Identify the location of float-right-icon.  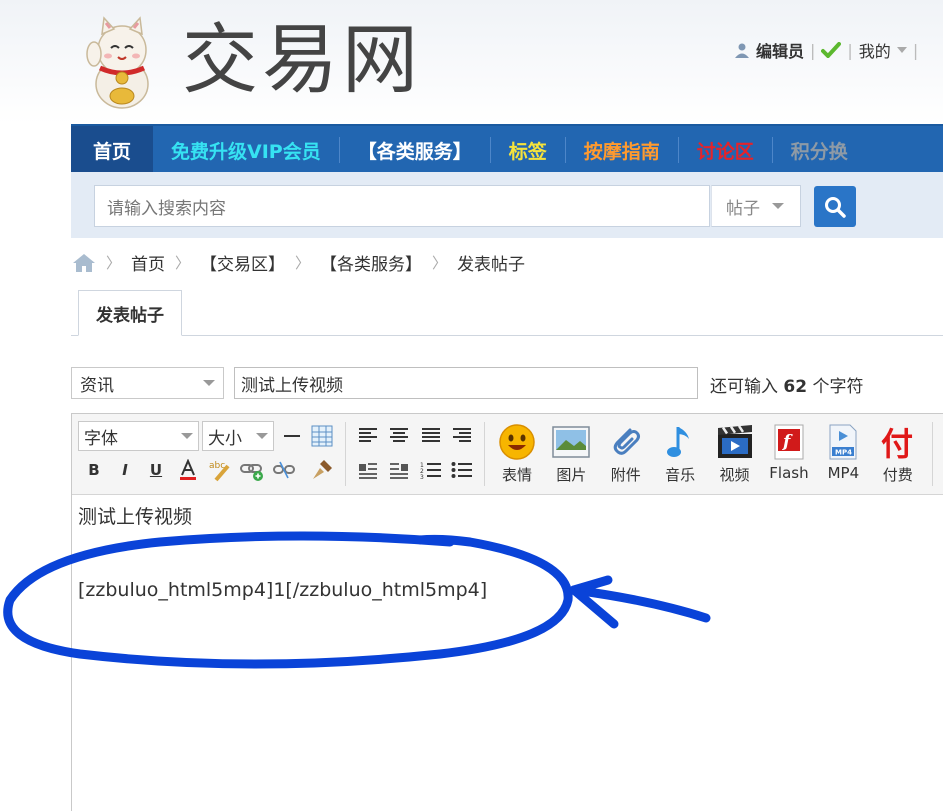
(399, 470).